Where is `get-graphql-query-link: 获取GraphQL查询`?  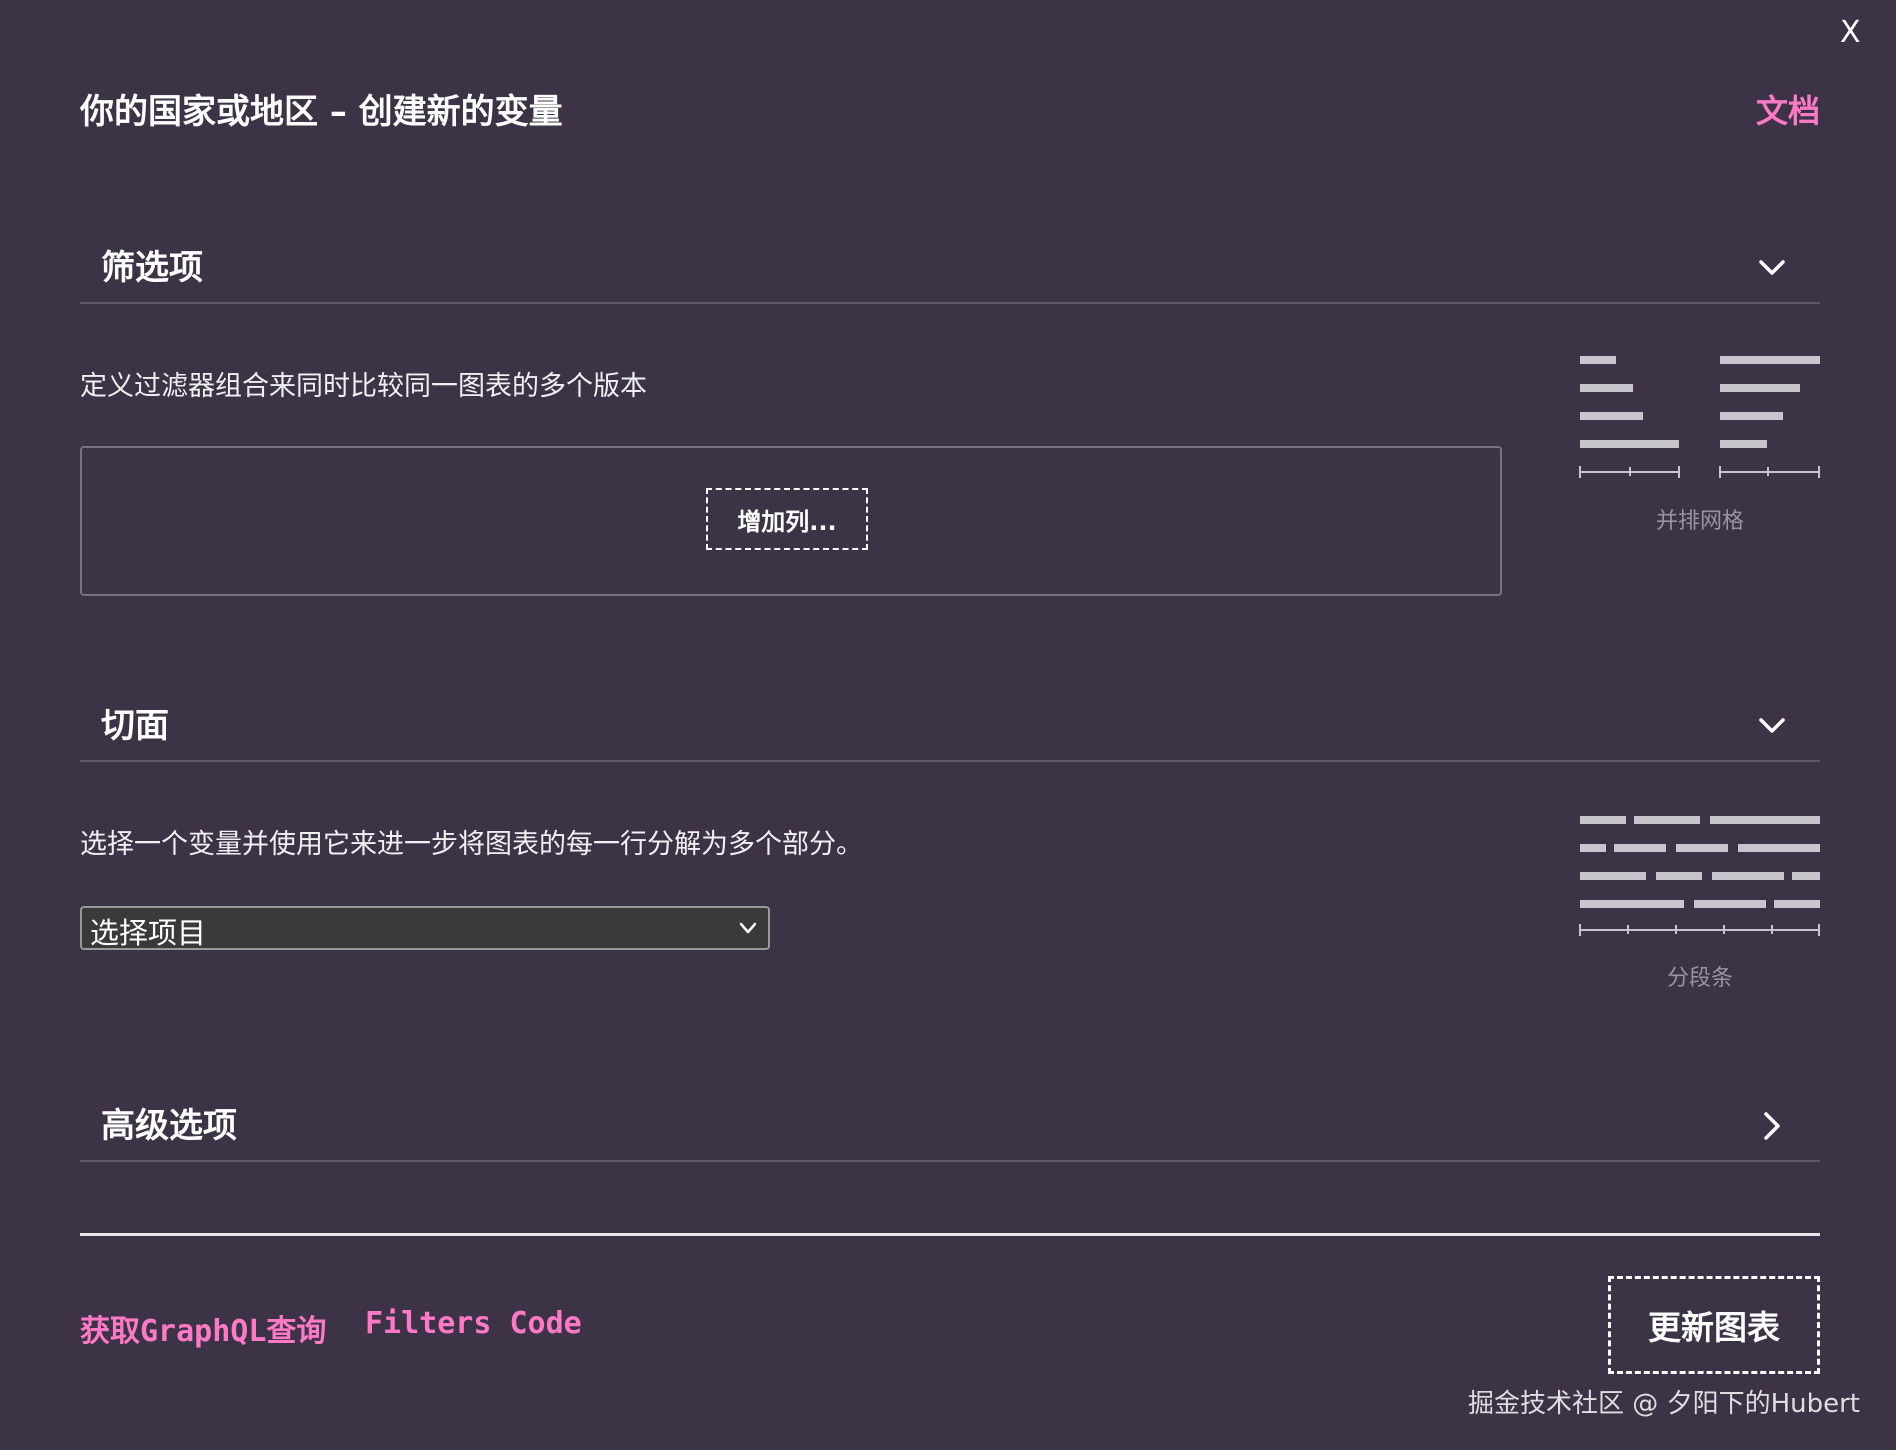
get-graphql-query-link: 获取GraphQL查询 is located at coordinates (203, 1328).